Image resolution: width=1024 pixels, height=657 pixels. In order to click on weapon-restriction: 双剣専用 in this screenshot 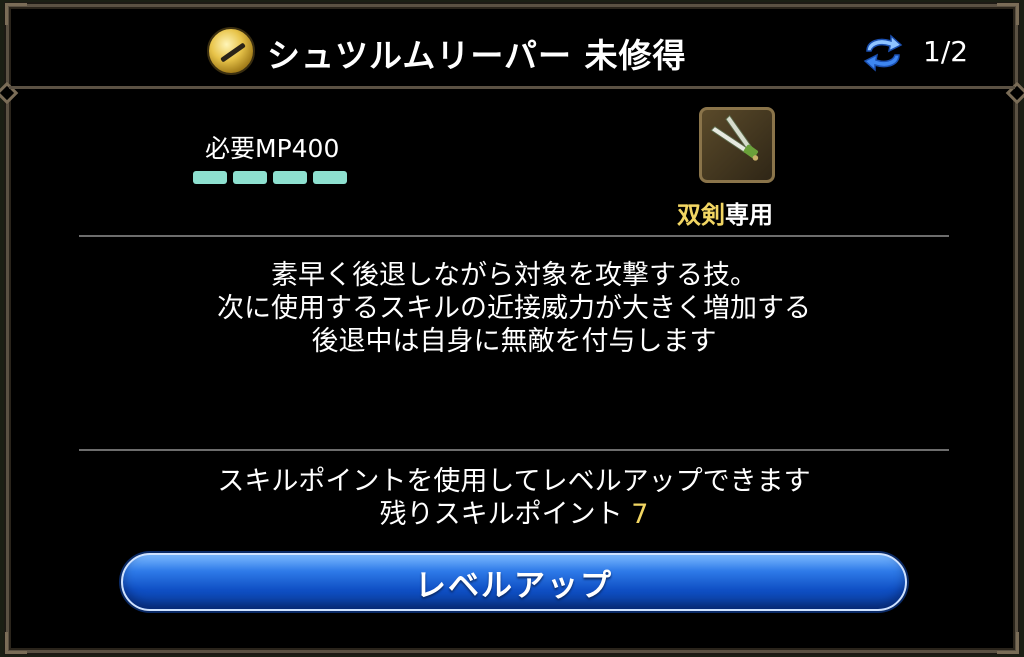, I will do `click(725, 212)`.